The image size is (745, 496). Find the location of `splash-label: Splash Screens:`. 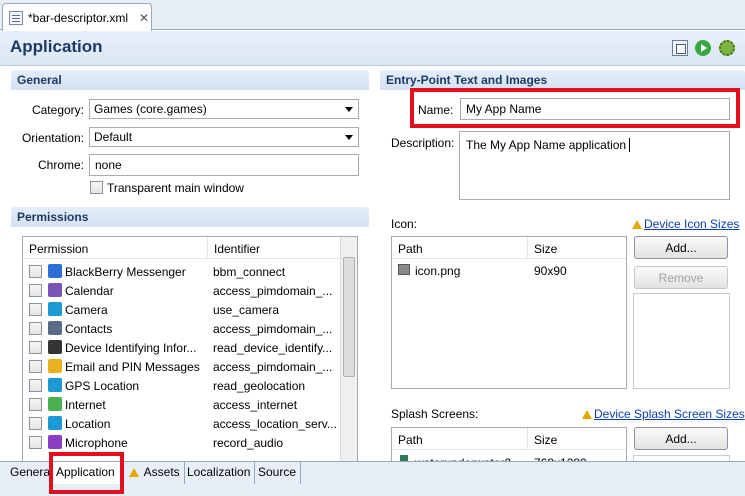

splash-label: Splash Screens: is located at coordinates (435, 414).